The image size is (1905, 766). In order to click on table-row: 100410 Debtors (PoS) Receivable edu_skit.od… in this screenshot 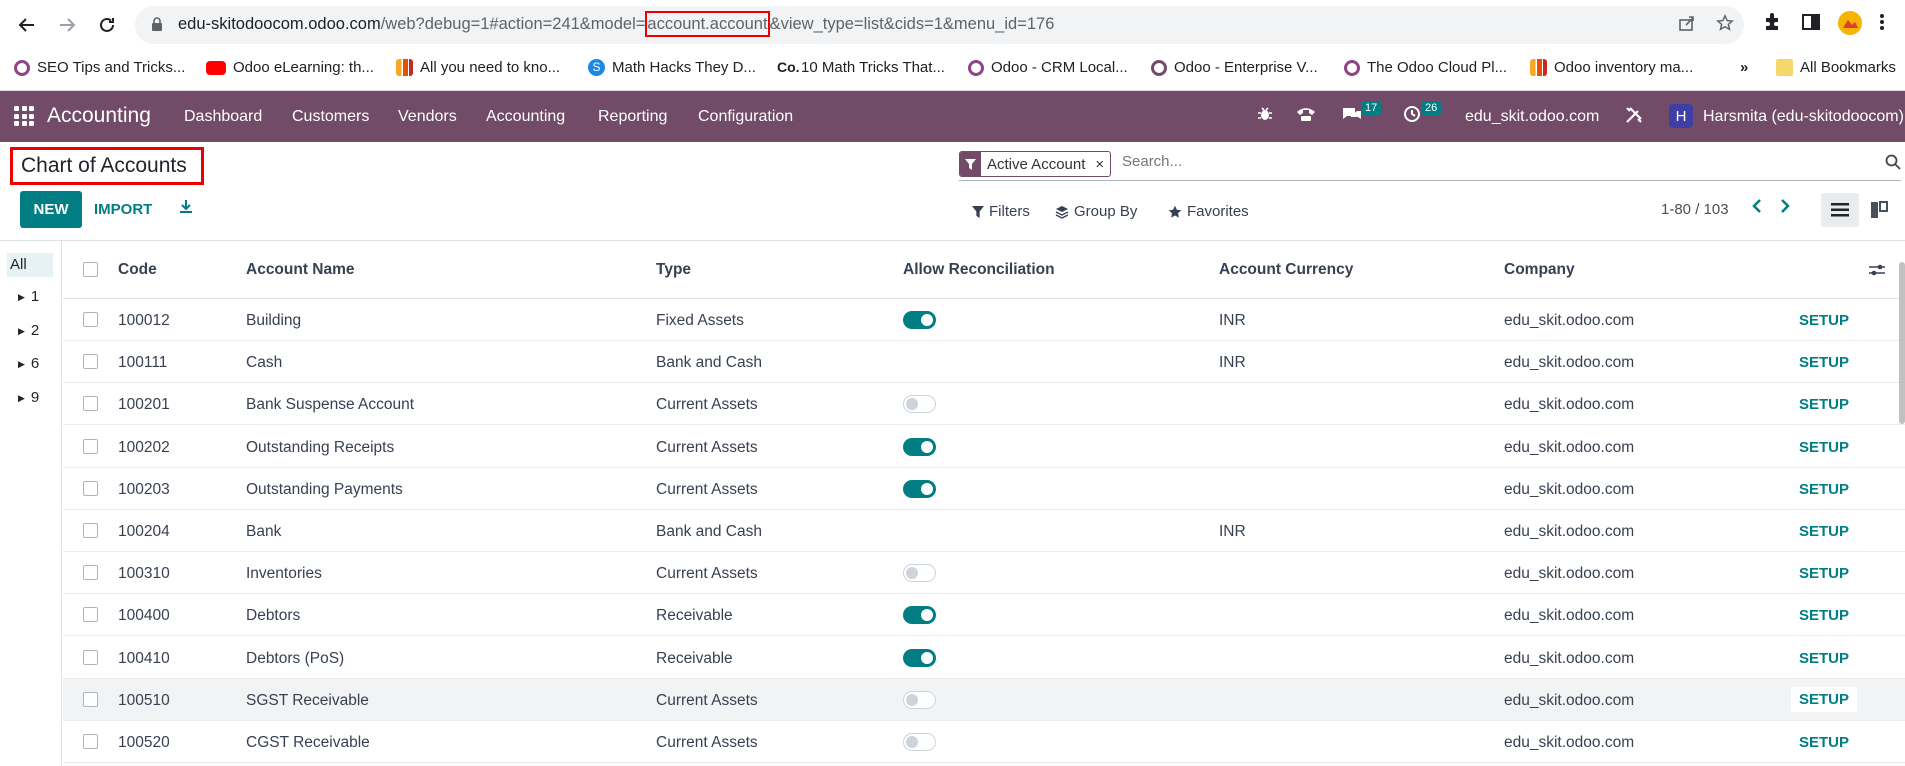, I will do `click(984, 658)`.